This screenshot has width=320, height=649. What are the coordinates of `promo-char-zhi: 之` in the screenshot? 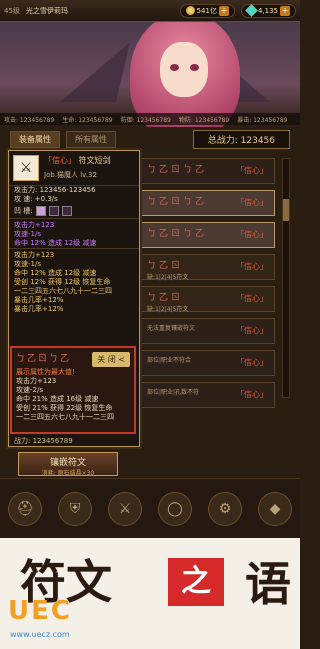 It's located at (196, 582).